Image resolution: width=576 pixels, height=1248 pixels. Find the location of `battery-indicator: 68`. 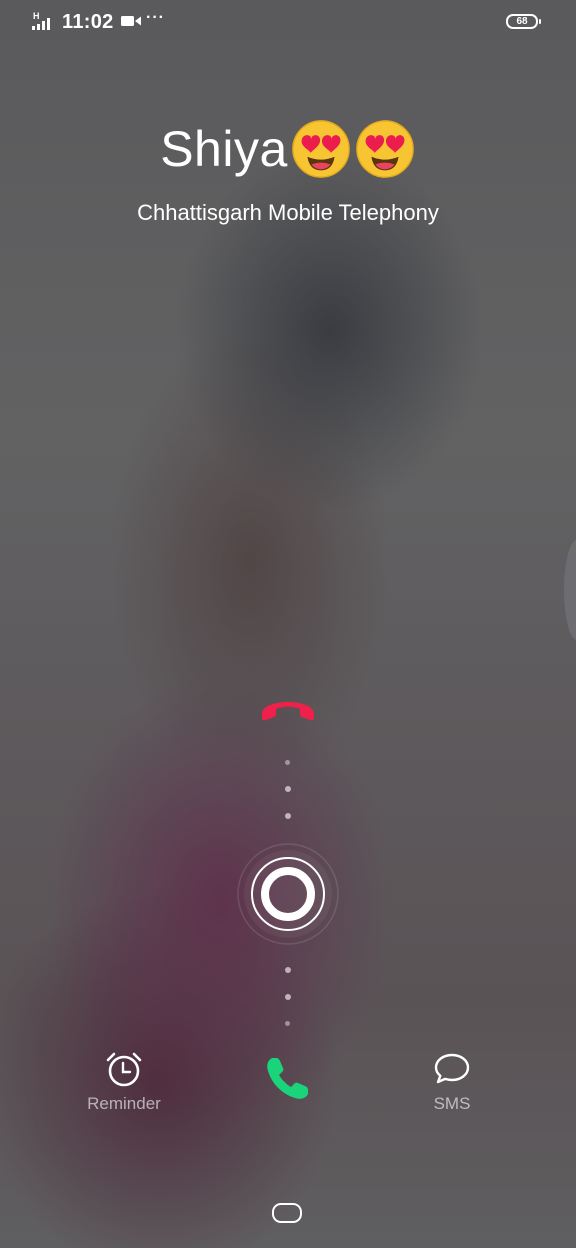

battery-indicator: 68 is located at coordinates (523, 21).